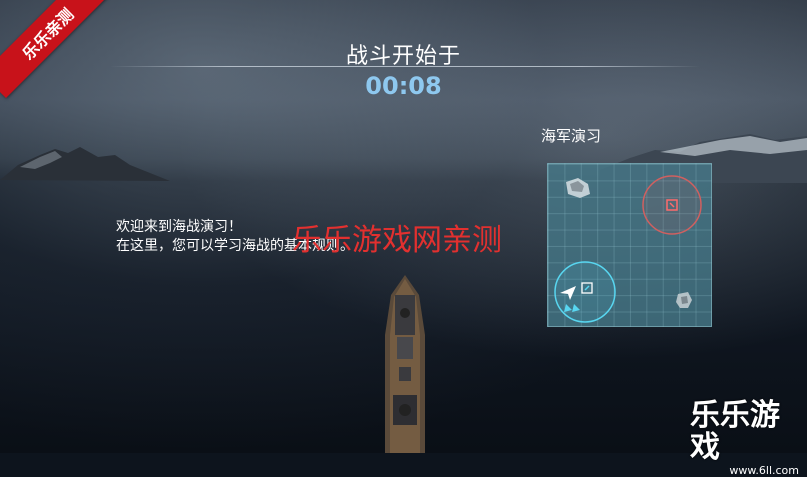 The height and width of the screenshot is (477, 807). What do you see at coordinates (735, 431) in the screenshot?
I see `site-logo-title: 乐乐游戏` at bounding box center [735, 431].